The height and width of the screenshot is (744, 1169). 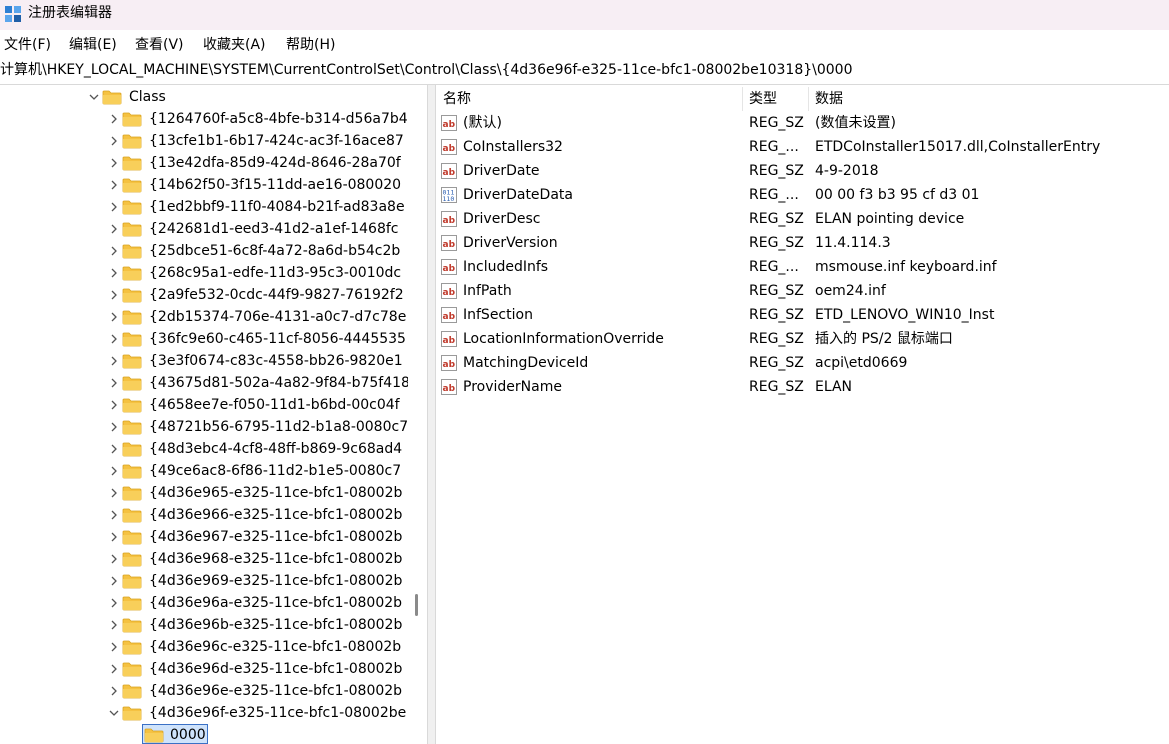 What do you see at coordinates (205, 669) in the screenshot?
I see `tree-item: {4d36e96d-e325-11ce-bfc1-08002b` at bounding box center [205, 669].